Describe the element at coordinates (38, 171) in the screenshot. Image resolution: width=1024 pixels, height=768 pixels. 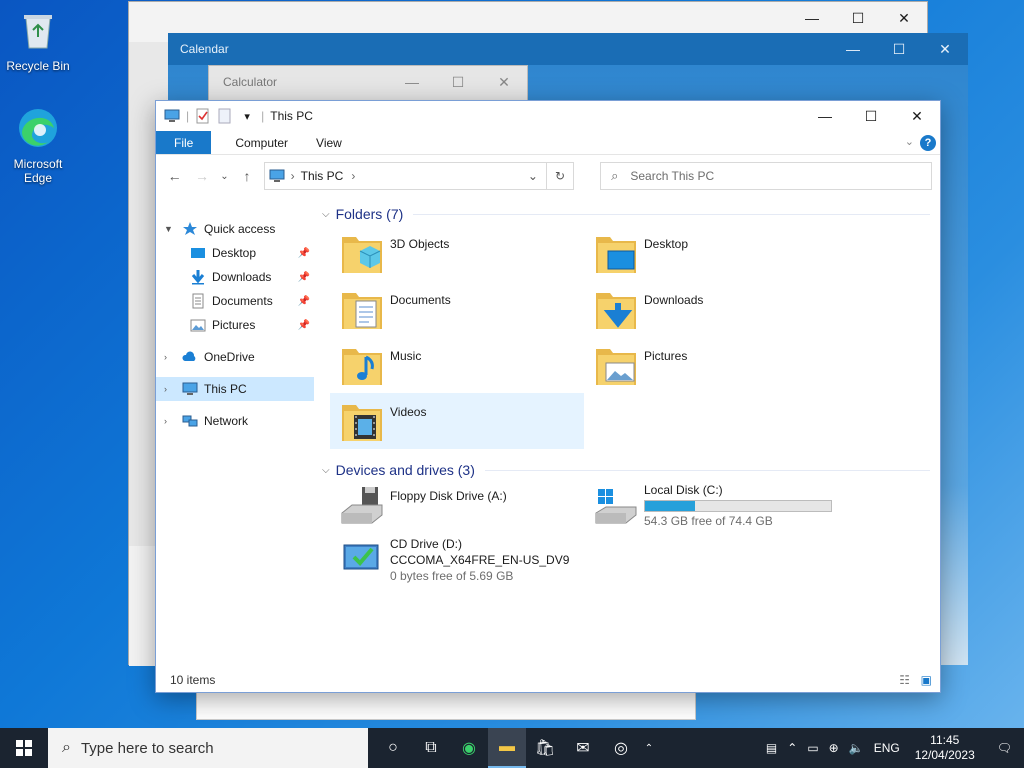
I see `desktop-icon-label: Microsoft Edge` at that location.